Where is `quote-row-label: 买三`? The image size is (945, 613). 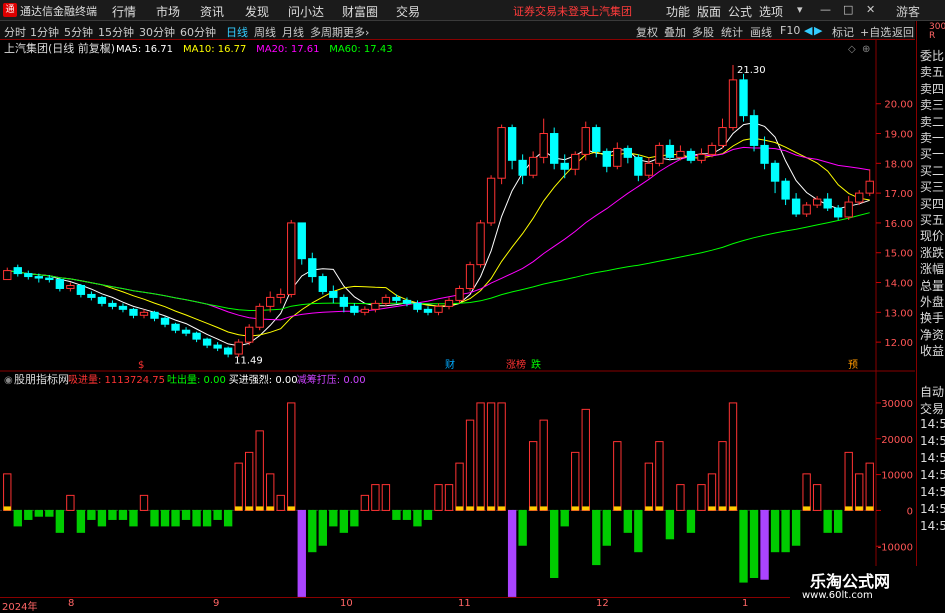 quote-row-label: 买三 is located at coordinates (932, 186).